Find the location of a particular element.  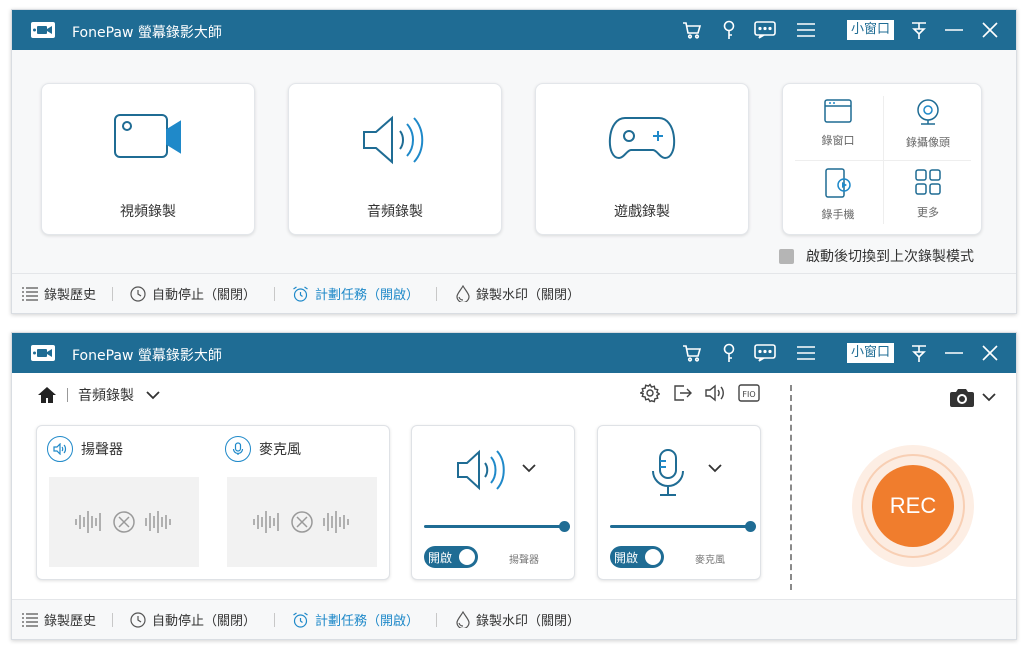

record-webcam-button: 錄攝像頭 is located at coordinates (928, 124).